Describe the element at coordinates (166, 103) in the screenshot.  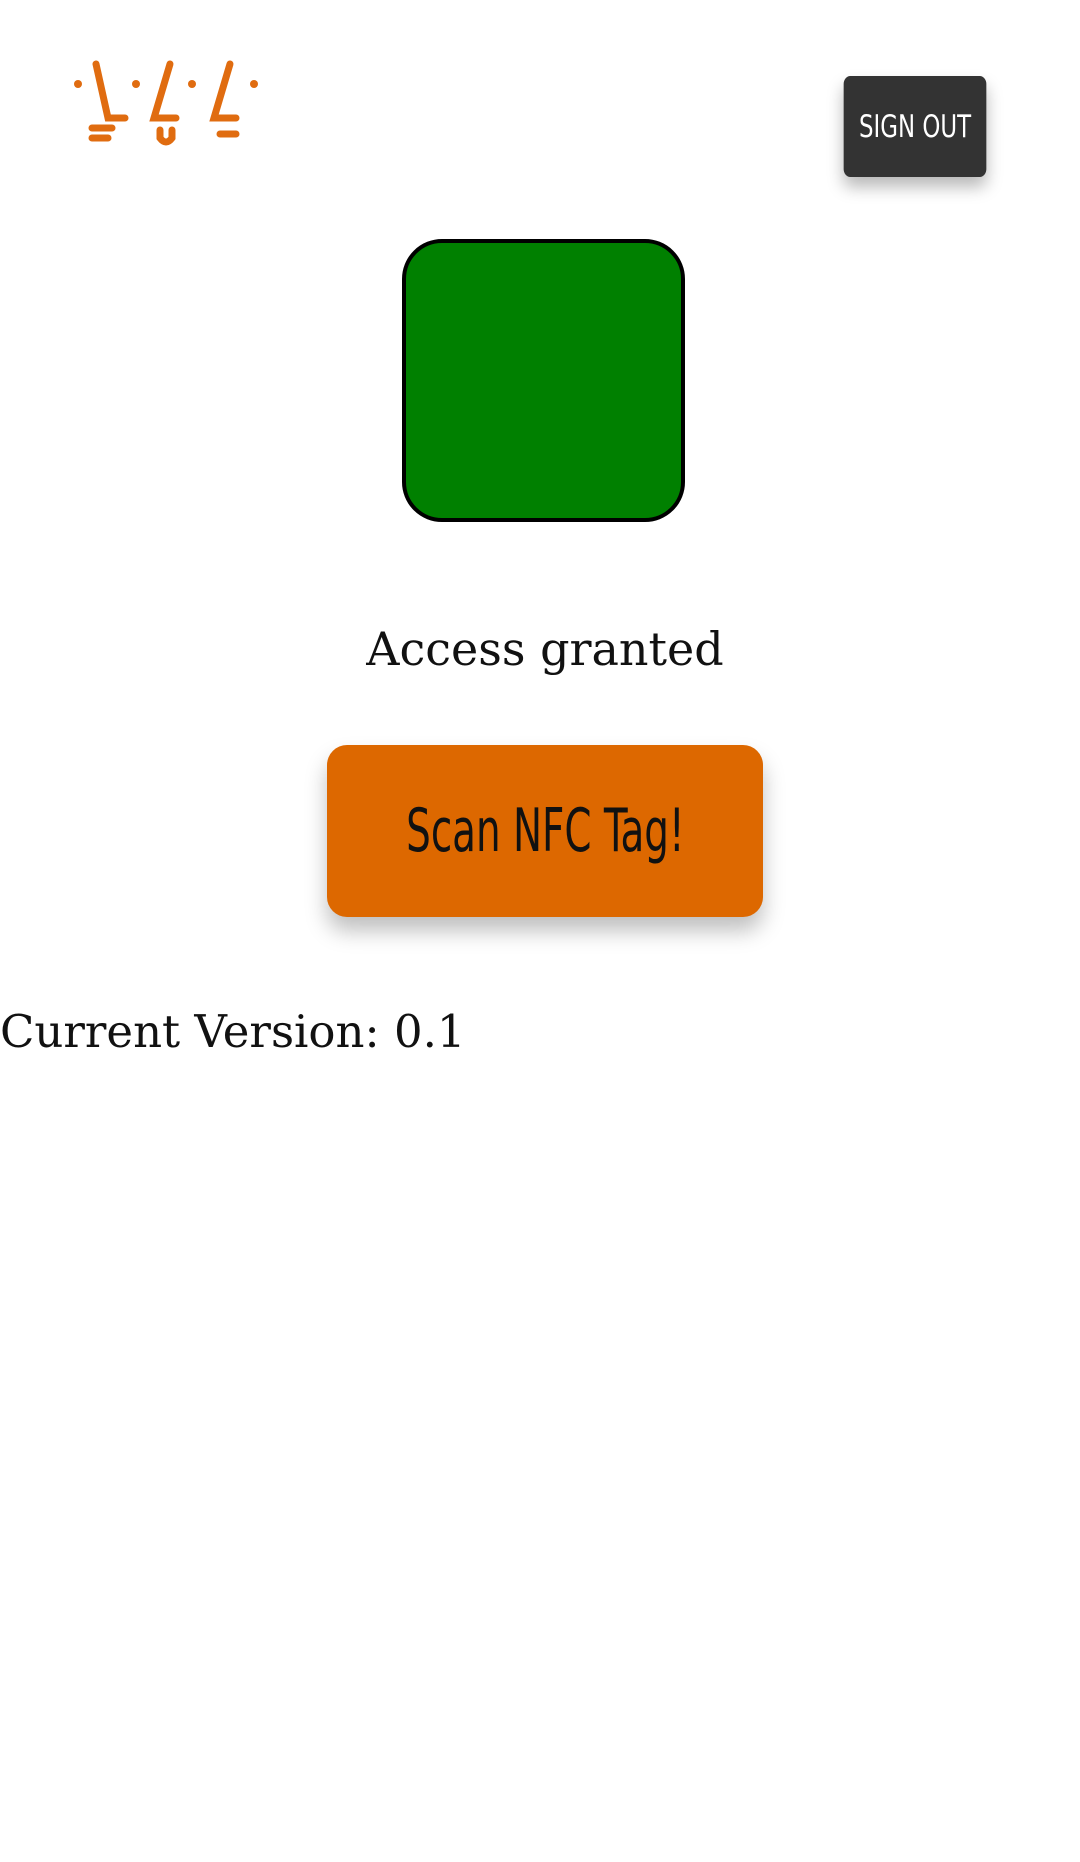
I see `lightbulbs-logo-icon` at that location.